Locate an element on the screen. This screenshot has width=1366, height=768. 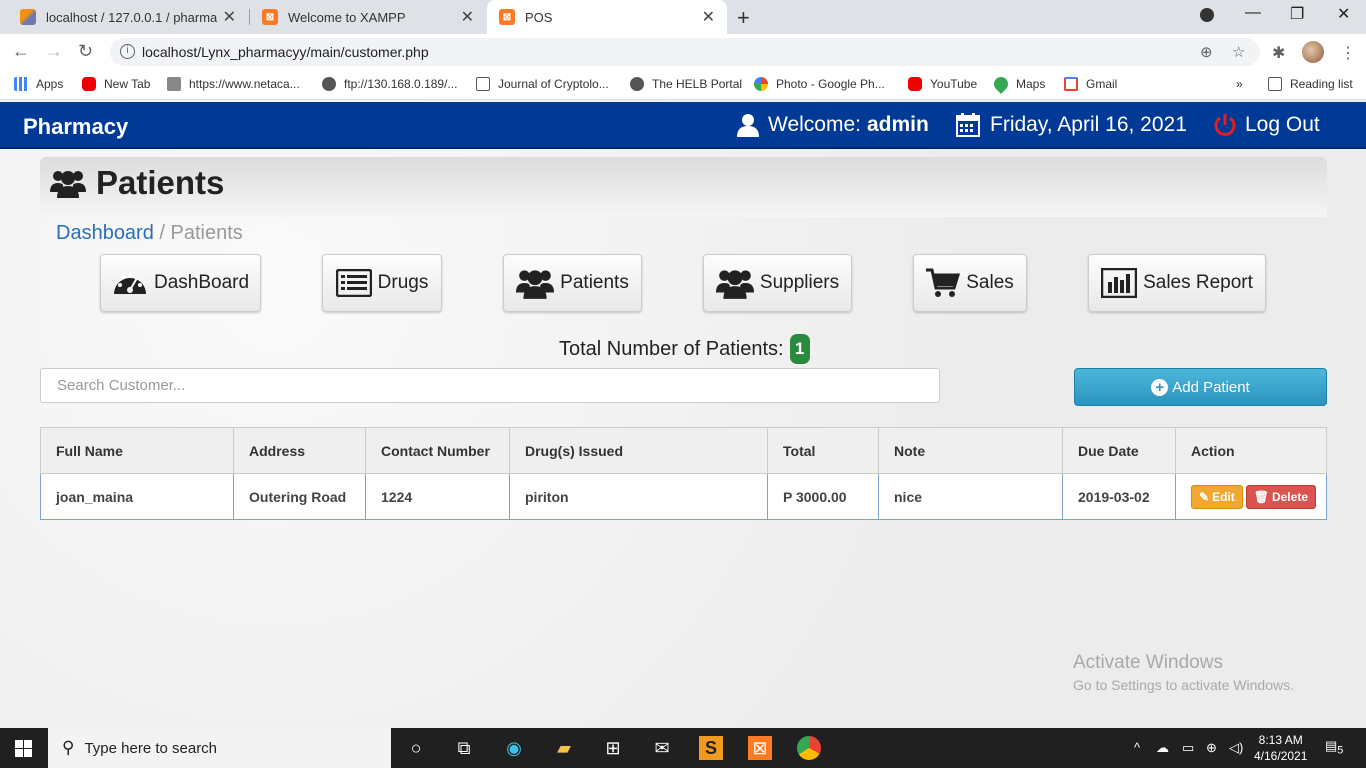
store-icon: ⊞ is located at coordinates (613, 748).